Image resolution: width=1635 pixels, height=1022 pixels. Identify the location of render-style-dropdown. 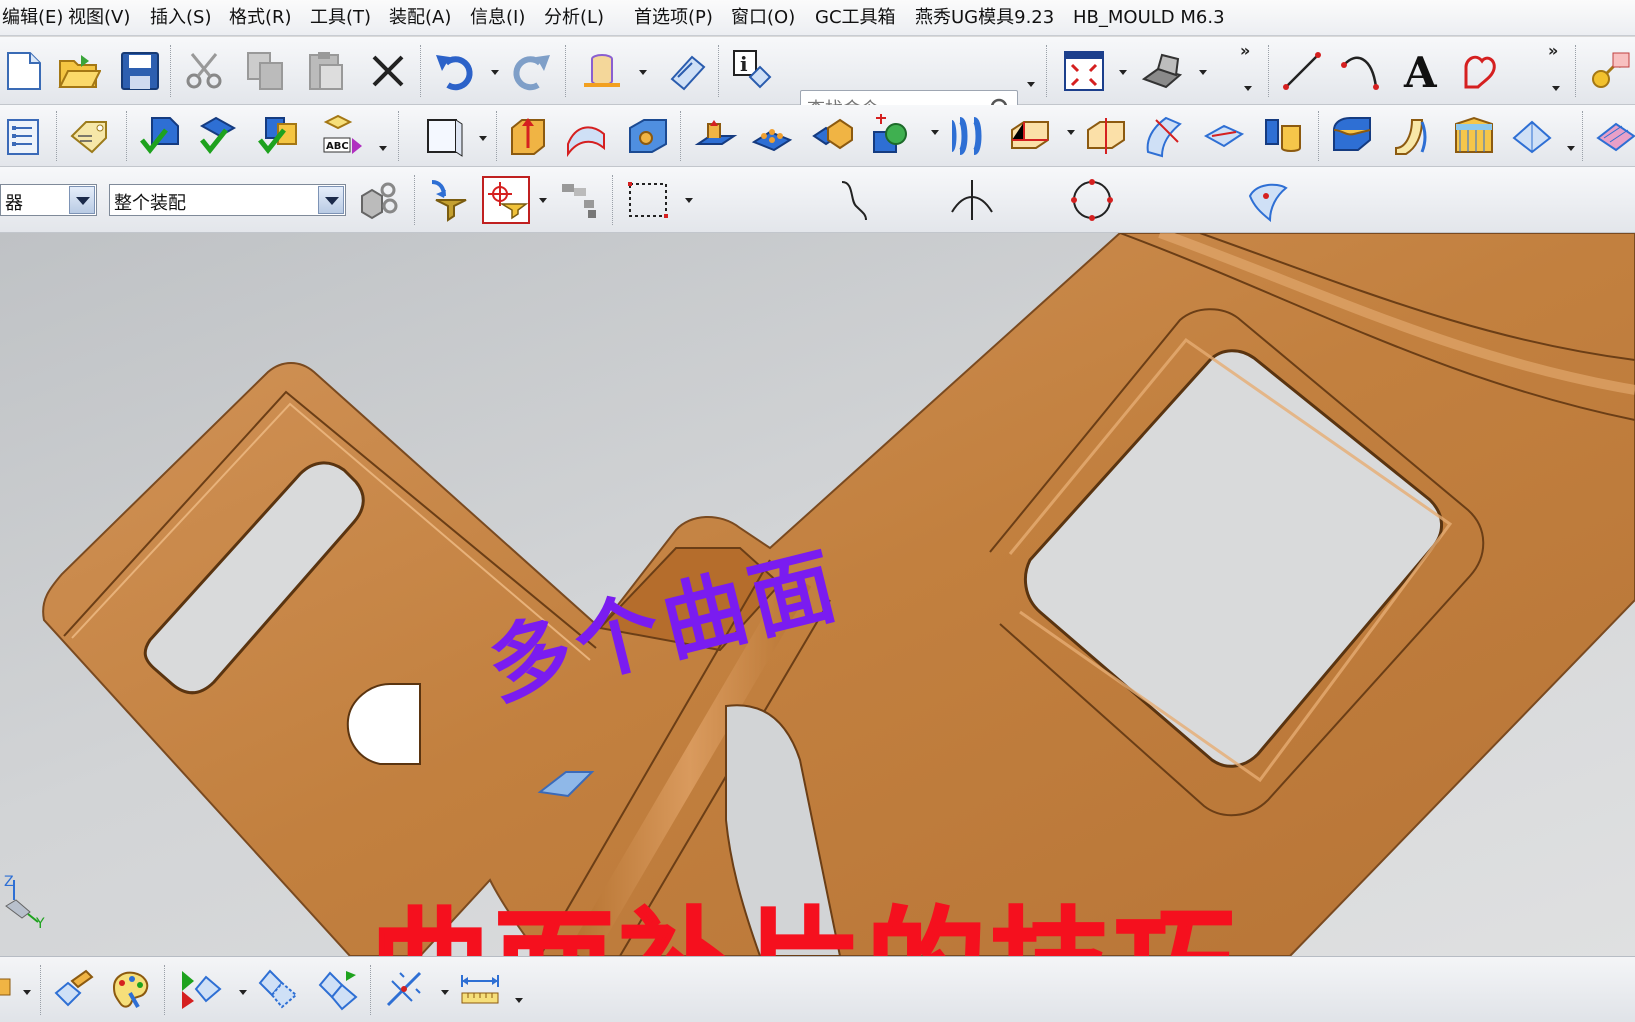
(1203, 72).